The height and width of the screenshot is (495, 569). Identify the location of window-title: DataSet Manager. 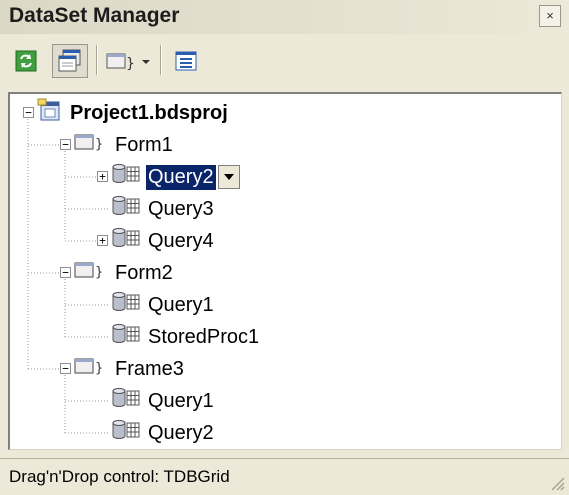
(94, 15).